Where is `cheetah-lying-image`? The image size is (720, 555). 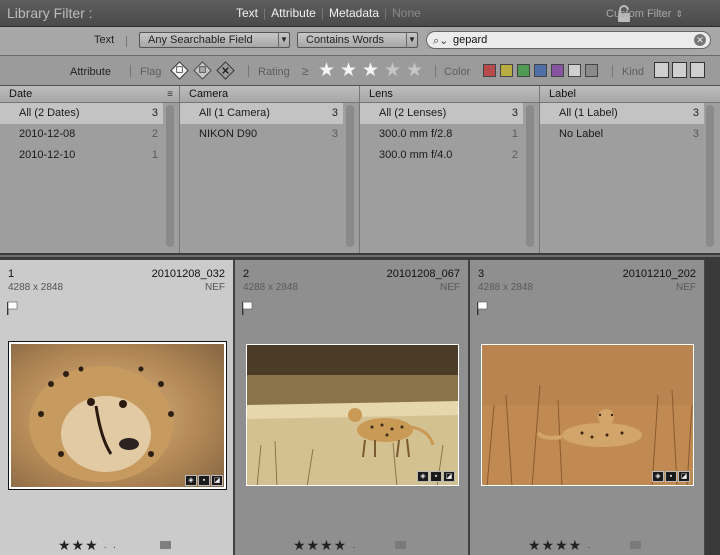
cheetah-lying-image is located at coordinates (587, 415).